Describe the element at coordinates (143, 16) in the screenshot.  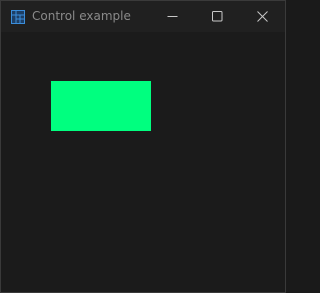
I see `title-bar: Control example` at that location.